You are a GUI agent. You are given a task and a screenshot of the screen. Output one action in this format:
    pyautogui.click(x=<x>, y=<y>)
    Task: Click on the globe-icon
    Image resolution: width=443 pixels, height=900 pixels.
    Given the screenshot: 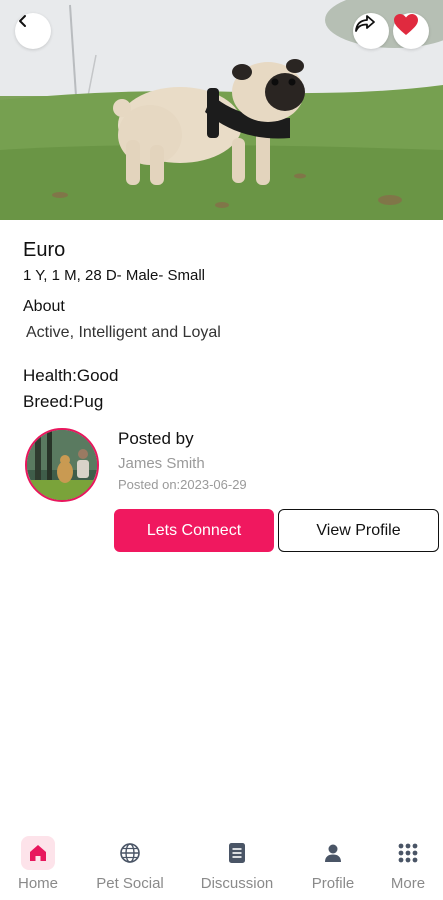 What is the action you would take?
    pyautogui.click(x=130, y=853)
    